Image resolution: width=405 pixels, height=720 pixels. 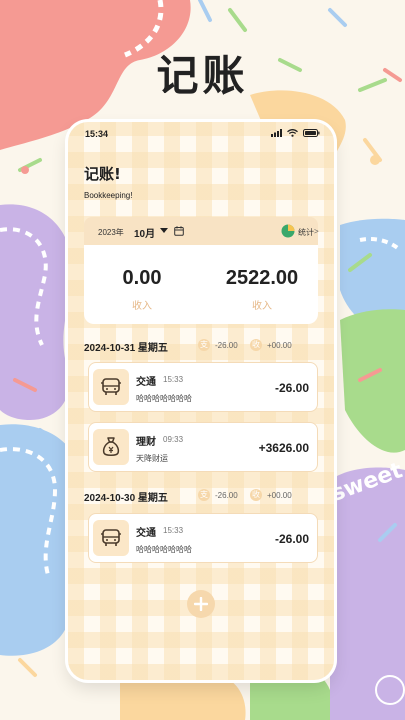 What do you see at coordinates (108, 195) in the screenshot?
I see `app-subtitle: Bookkeeping!` at bounding box center [108, 195].